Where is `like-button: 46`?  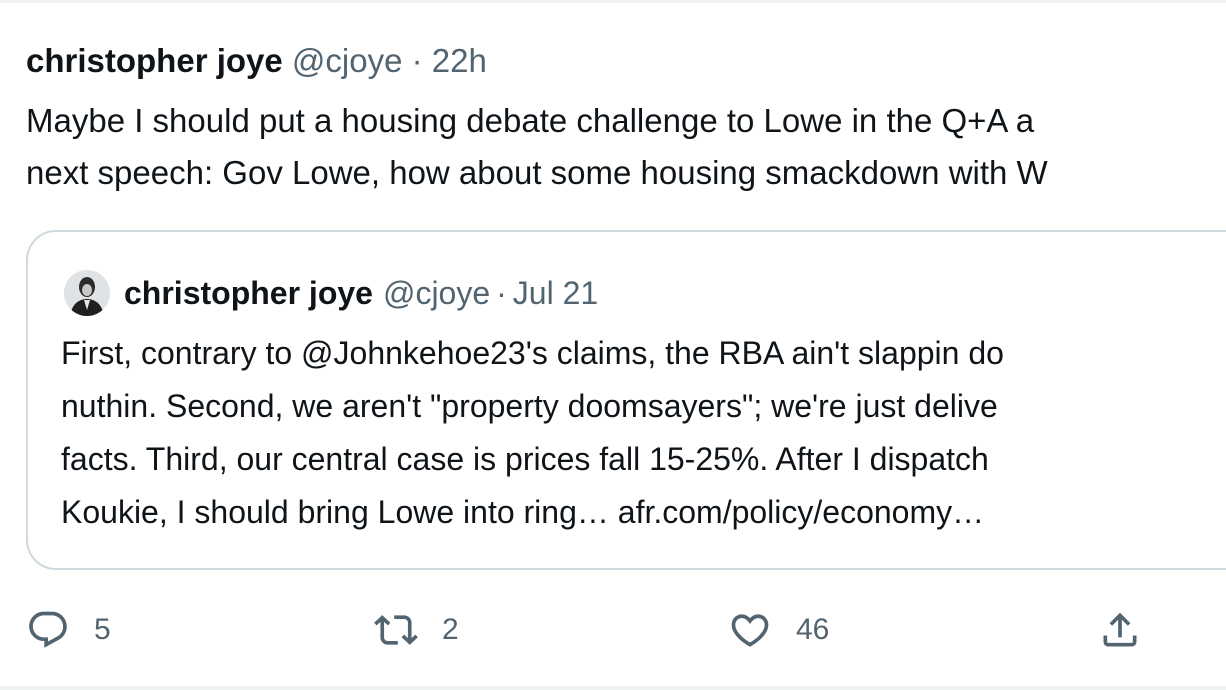
like-button: 46 is located at coordinates (777, 630).